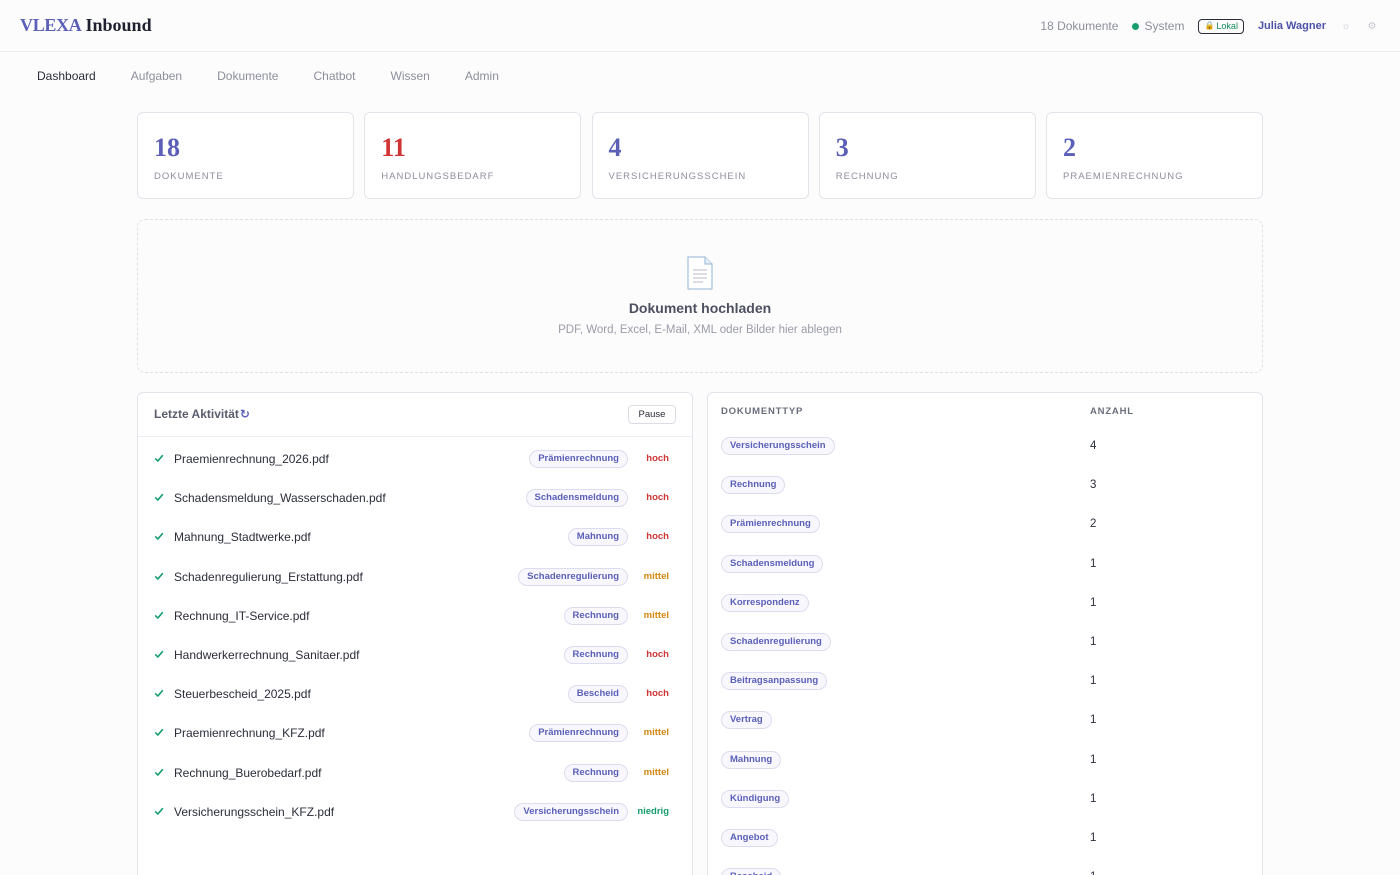  What do you see at coordinates (1069, 147) in the screenshot?
I see `stat-value: 2` at bounding box center [1069, 147].